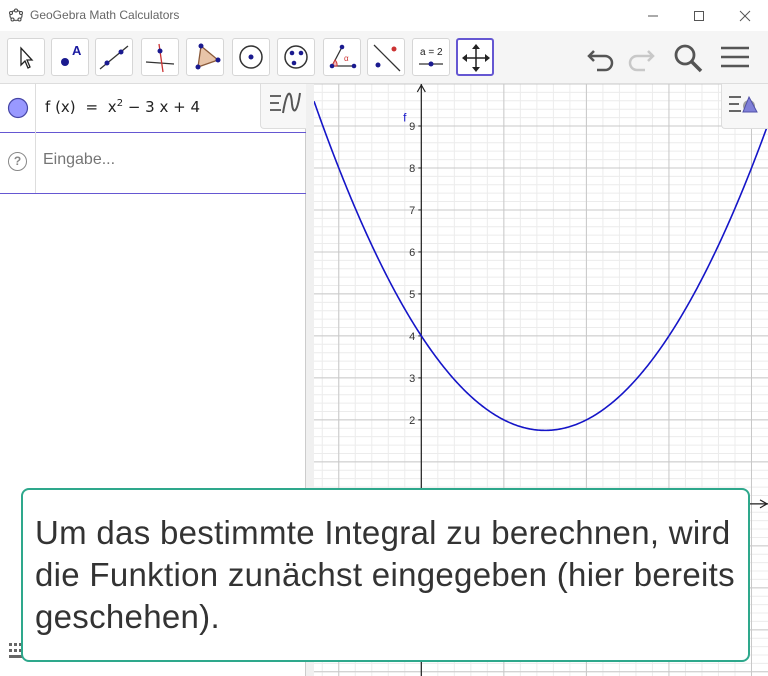 The image size is (768, 676). I want to click on help-cell: ?, so click(18, 162).